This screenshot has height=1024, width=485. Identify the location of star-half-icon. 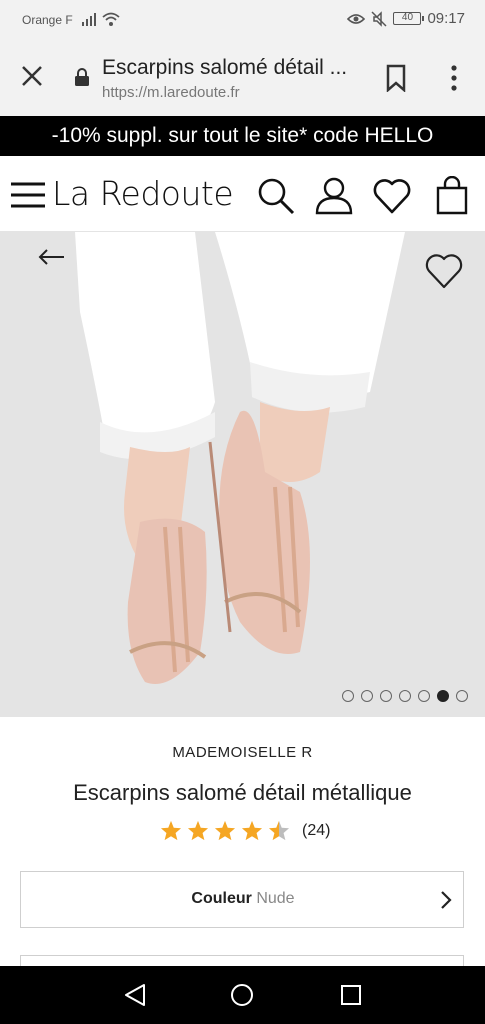
(279, 830).